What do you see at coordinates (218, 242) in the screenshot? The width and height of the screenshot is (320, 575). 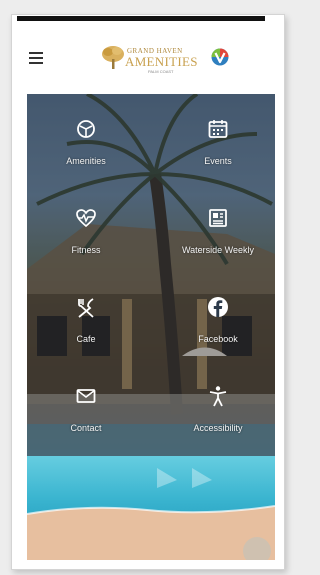 I see `tile-waterside-weekly: Waterside Weekly` at bounding box center [218, 242].